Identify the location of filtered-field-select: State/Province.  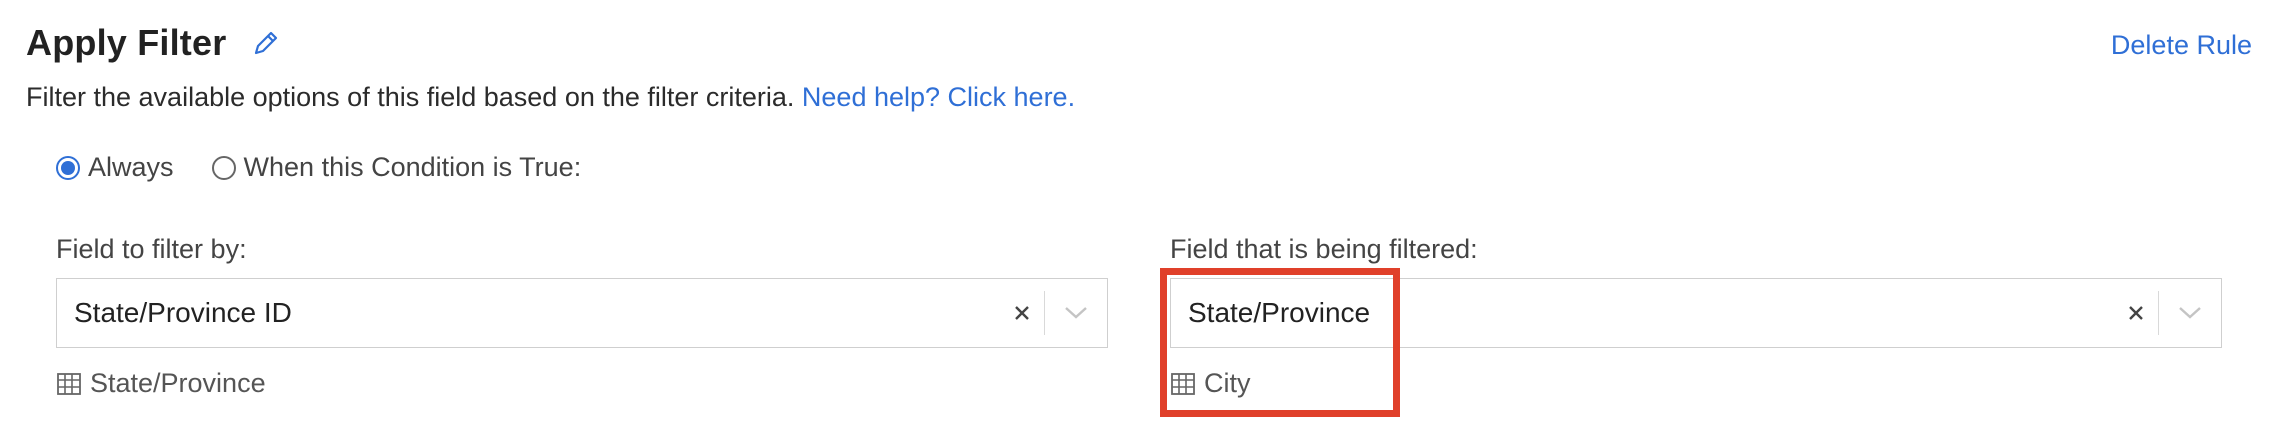
(1696, 313).